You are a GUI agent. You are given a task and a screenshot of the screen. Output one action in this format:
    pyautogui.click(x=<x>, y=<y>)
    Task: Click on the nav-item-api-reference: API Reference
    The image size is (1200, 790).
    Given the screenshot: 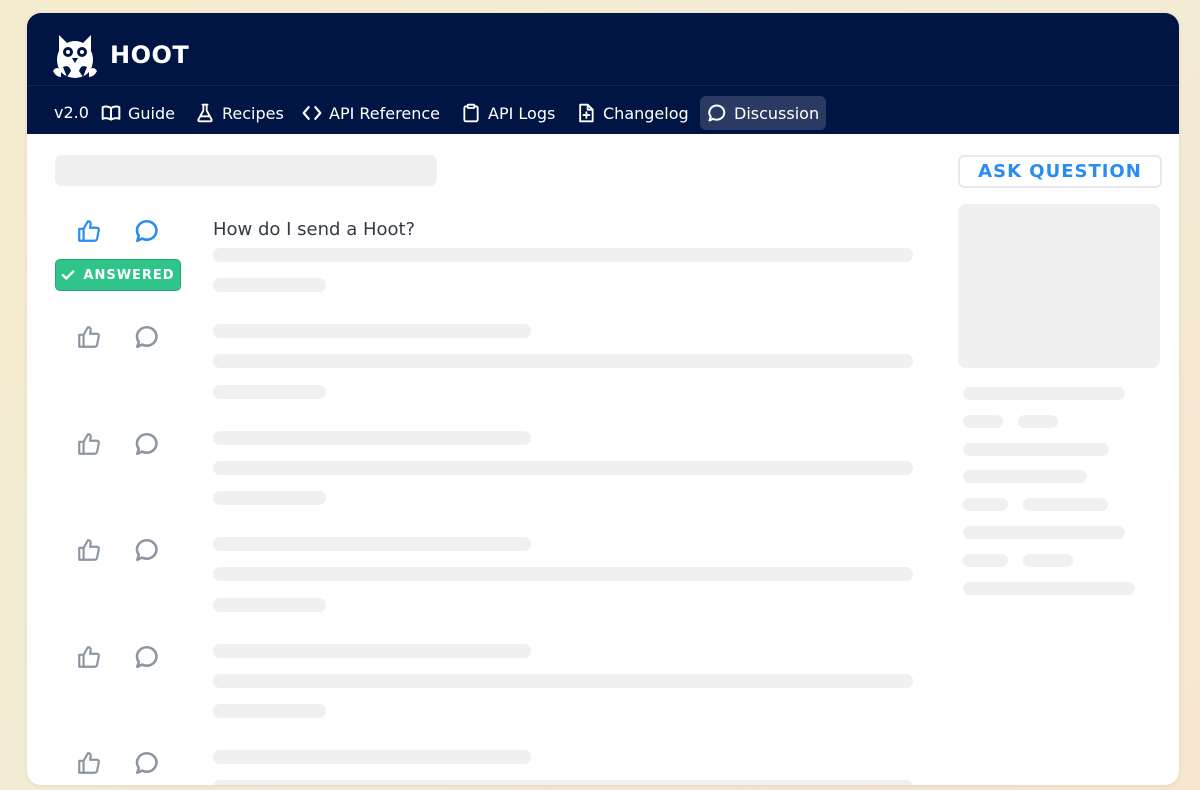 What is the action you would take?
    pyautogui.click(x=371, y=113)
    